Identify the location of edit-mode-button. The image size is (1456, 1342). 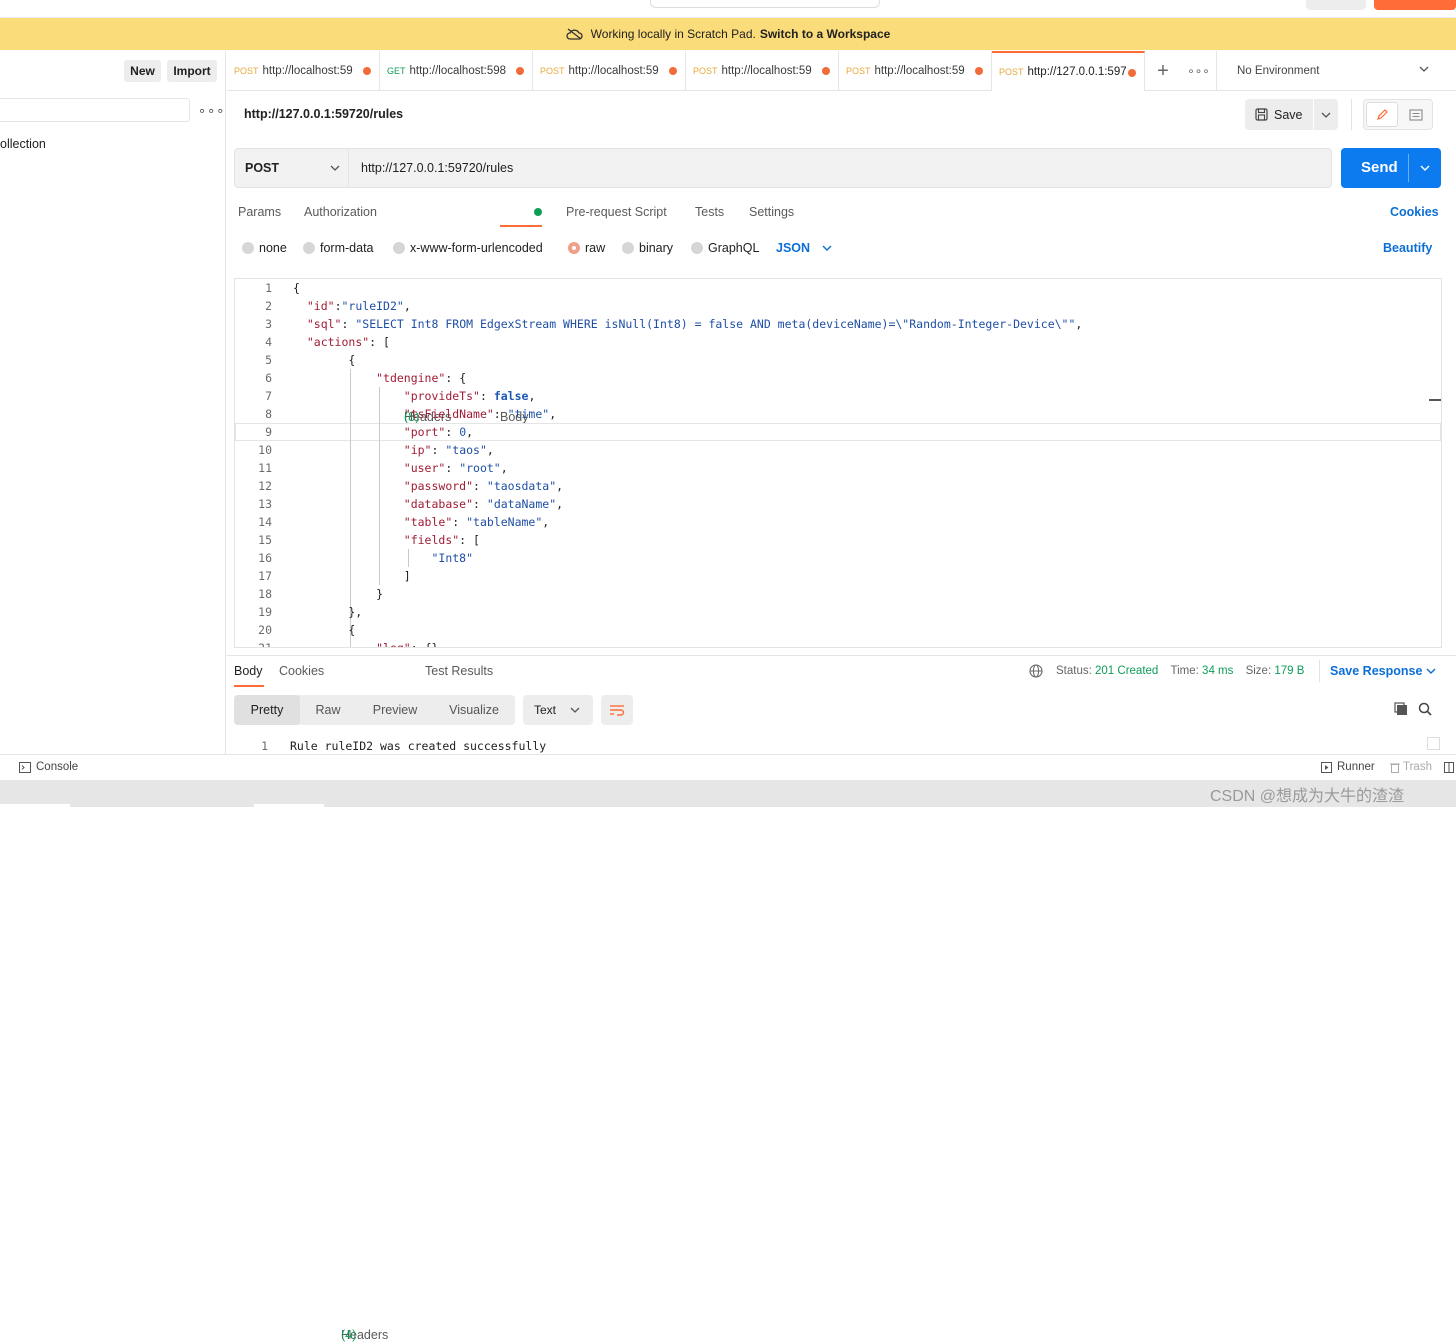
(1382, 114).